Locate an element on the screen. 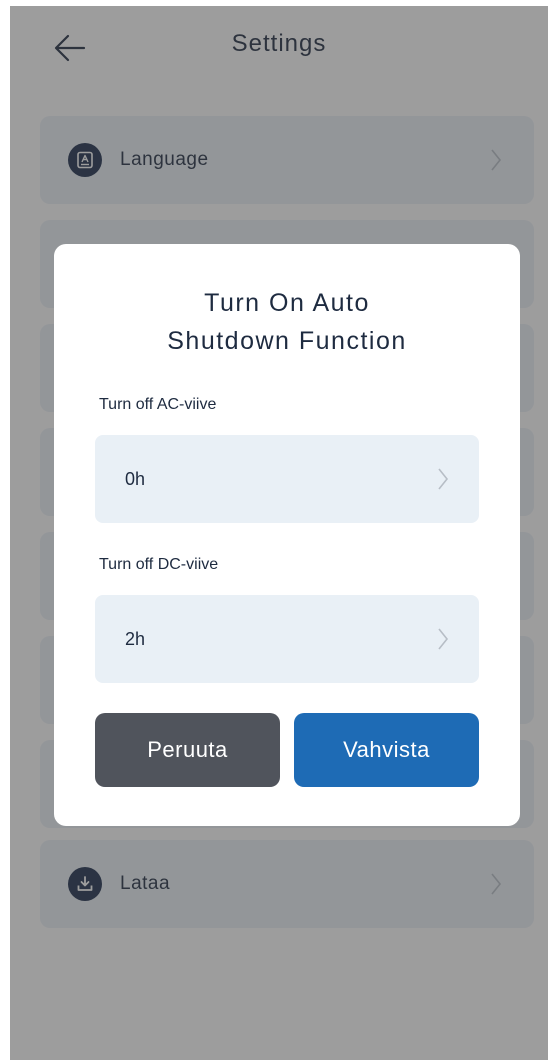 The image size is (548, 1060). ac-delay-select: 0h is located at coordinates (287, 479).